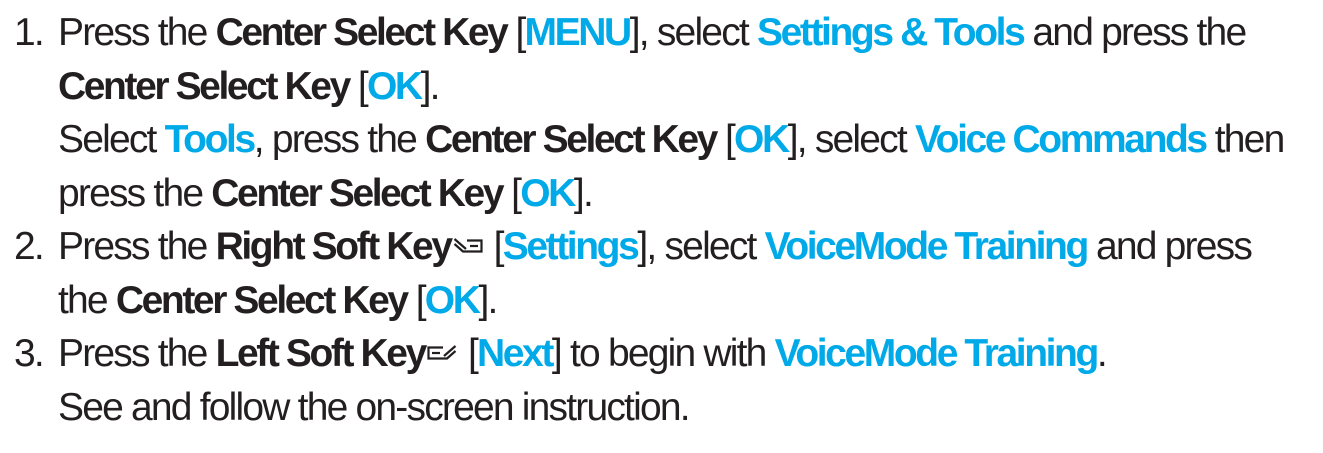  What do you see at coordinates (468, 249) in the screenshot?
I see `right-soft-key-icon` at bounding box center [468, 249].